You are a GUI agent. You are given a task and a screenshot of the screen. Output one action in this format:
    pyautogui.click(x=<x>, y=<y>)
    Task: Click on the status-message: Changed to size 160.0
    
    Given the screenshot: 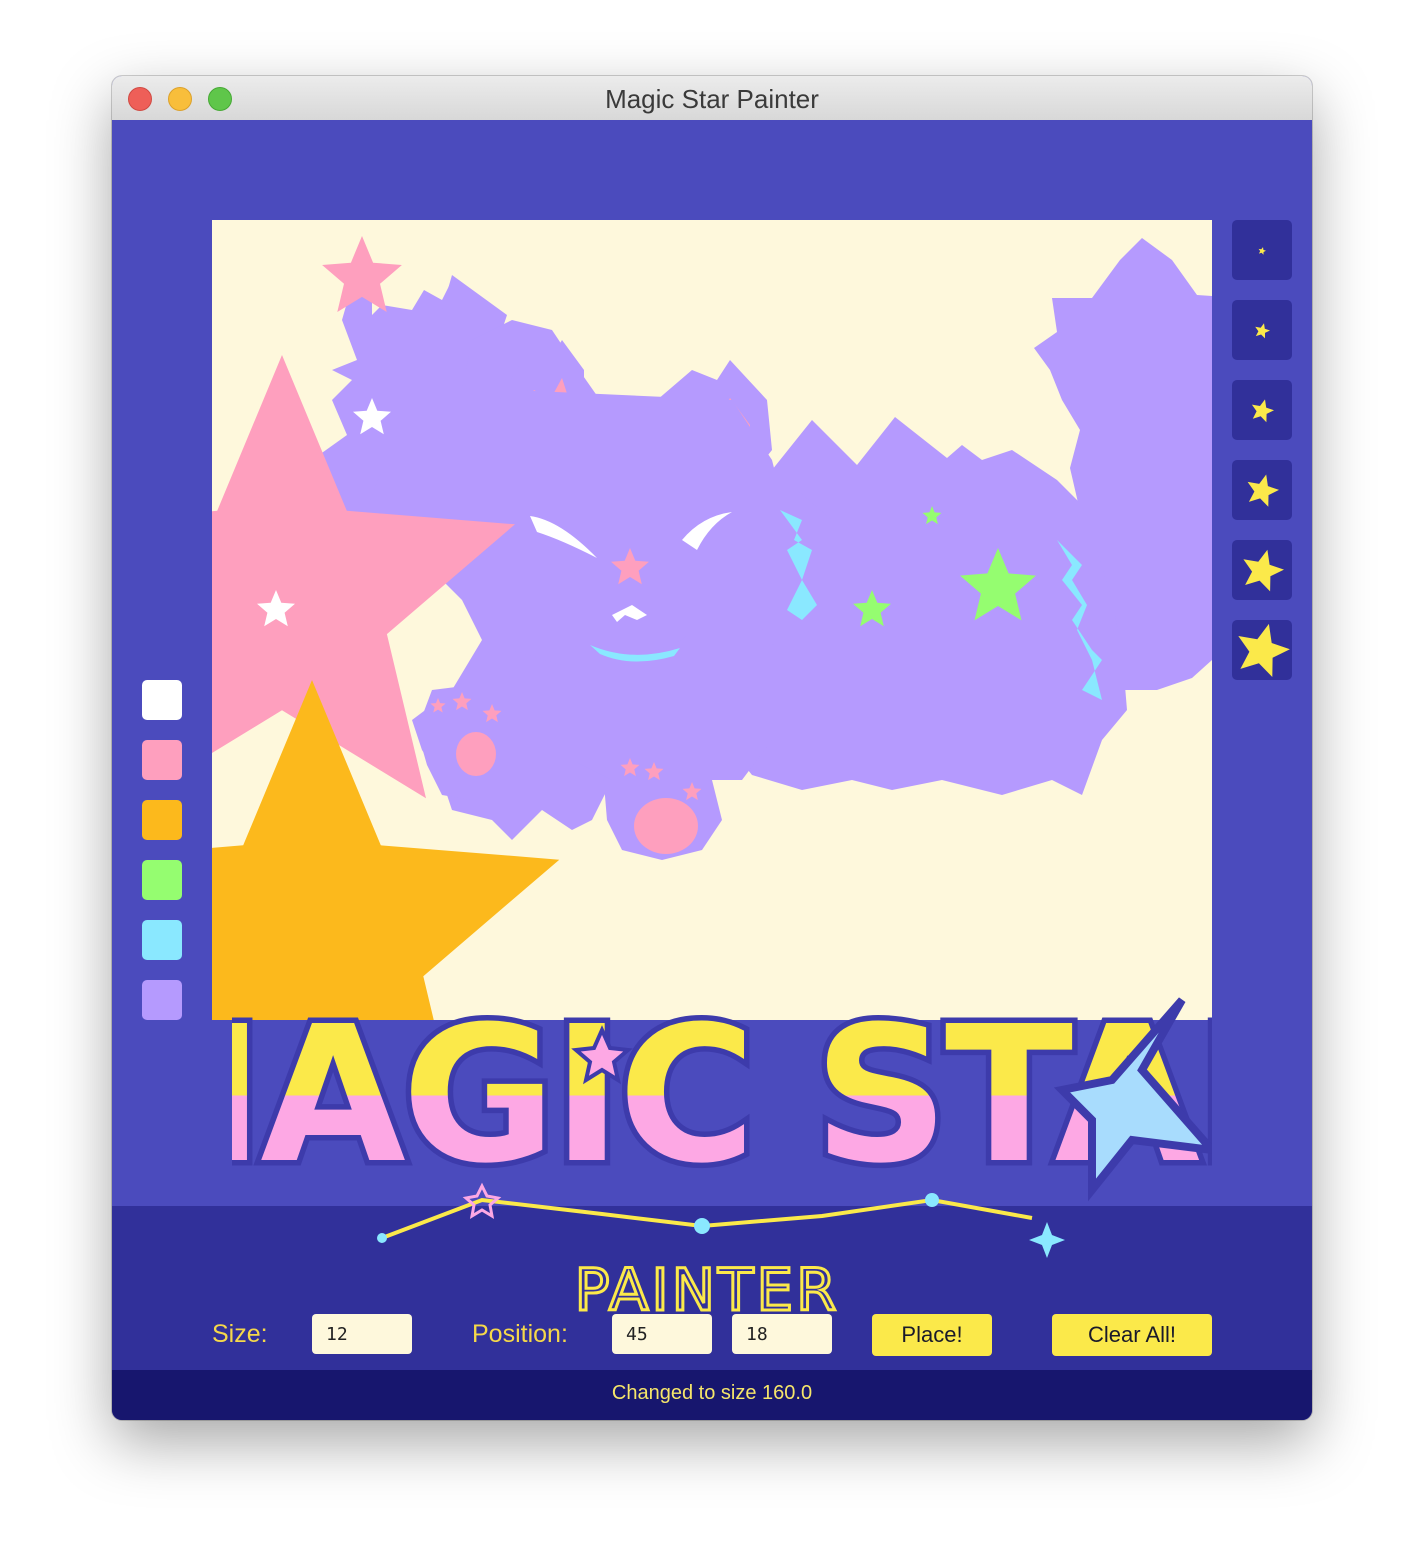 What is the action you would take?
    pyautogui.click(x=712, y=1393)
    